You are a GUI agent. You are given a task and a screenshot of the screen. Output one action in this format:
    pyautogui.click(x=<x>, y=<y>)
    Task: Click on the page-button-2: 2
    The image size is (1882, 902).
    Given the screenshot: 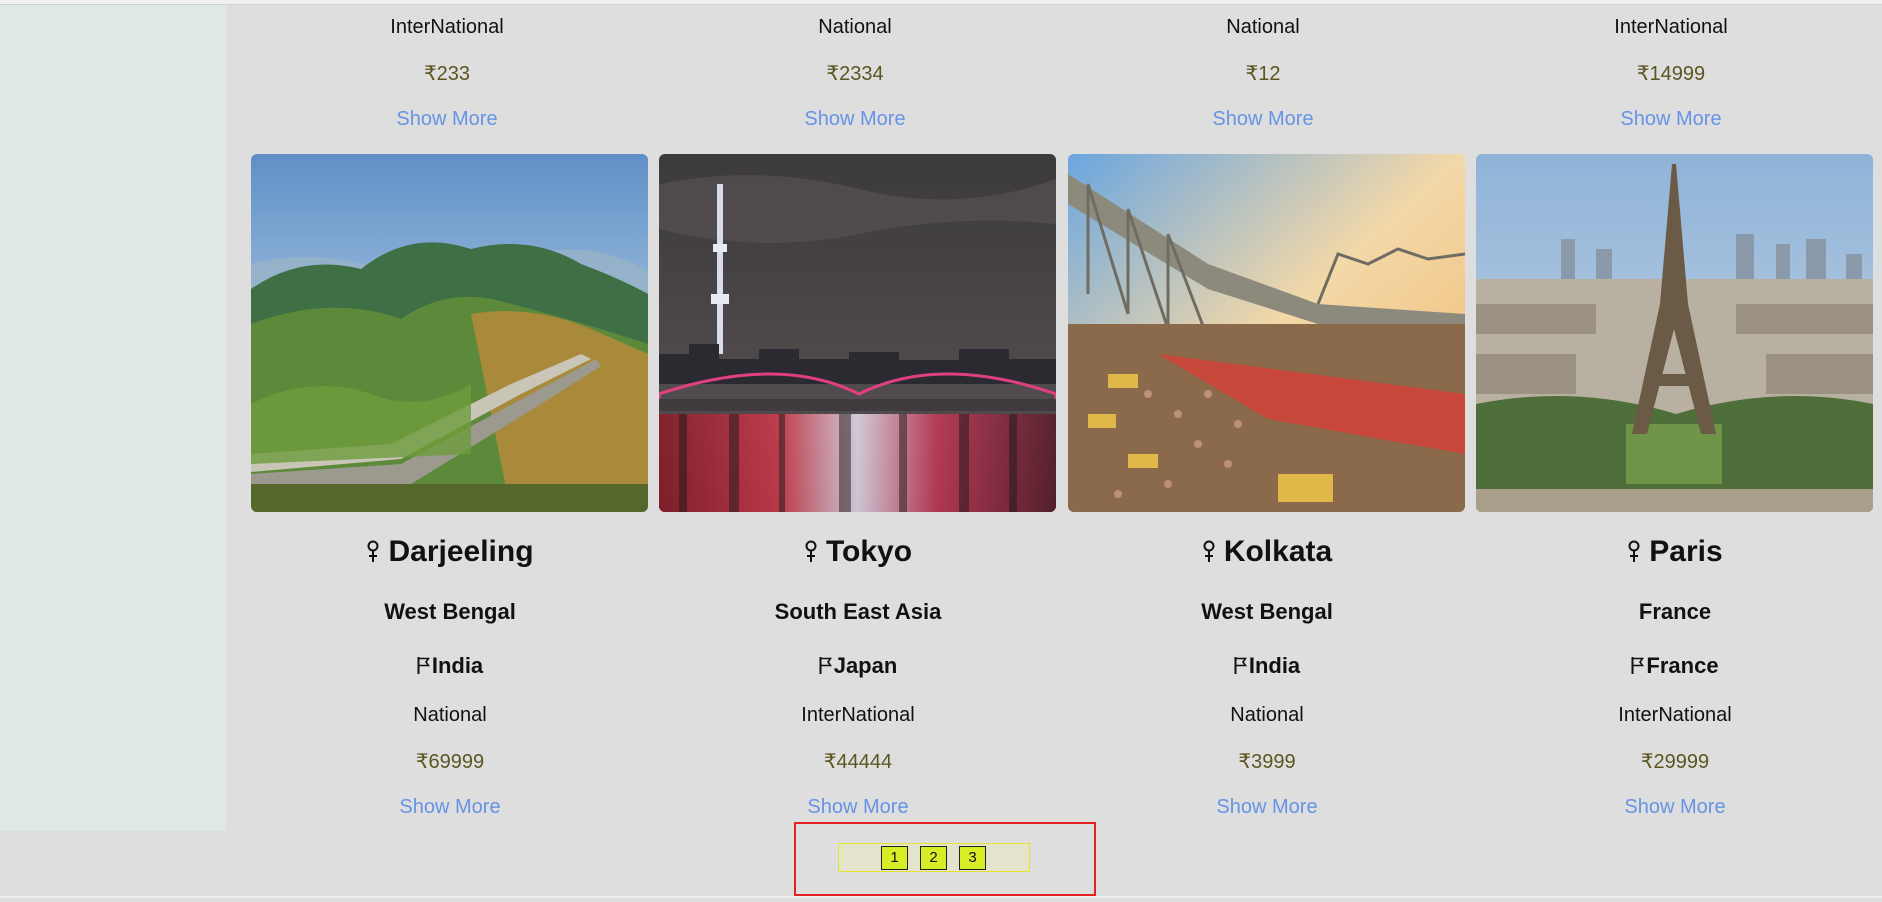 What is the action you would take?
    pyautogui.click(x=933, y=858)
    